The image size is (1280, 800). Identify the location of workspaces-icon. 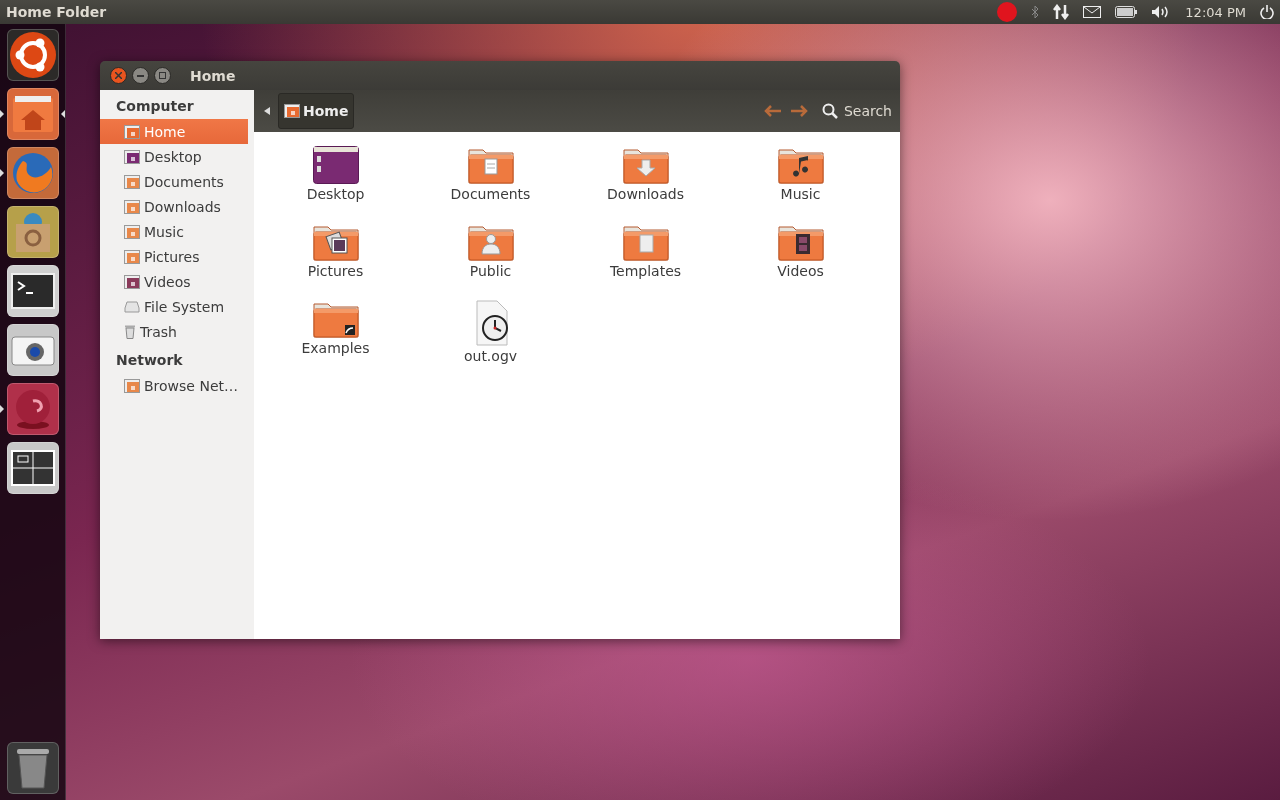
(32, 468).